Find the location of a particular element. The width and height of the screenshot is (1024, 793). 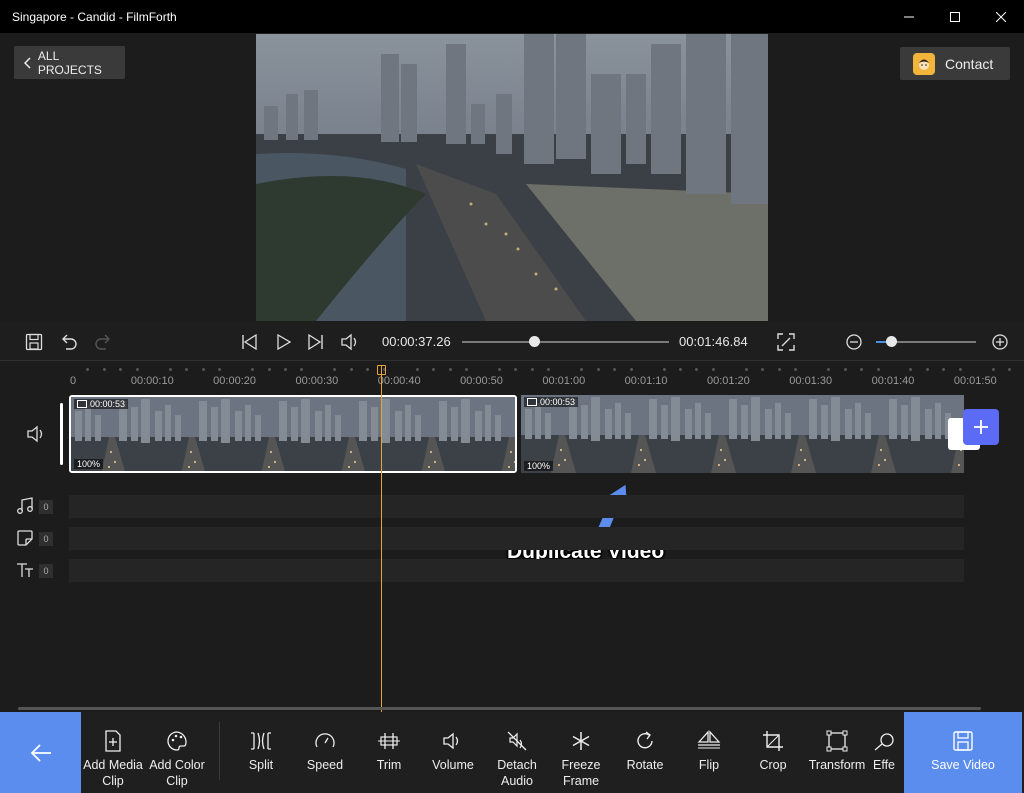

ruler-tick-label: 00:01:00 is located at coordinates (564, 381).